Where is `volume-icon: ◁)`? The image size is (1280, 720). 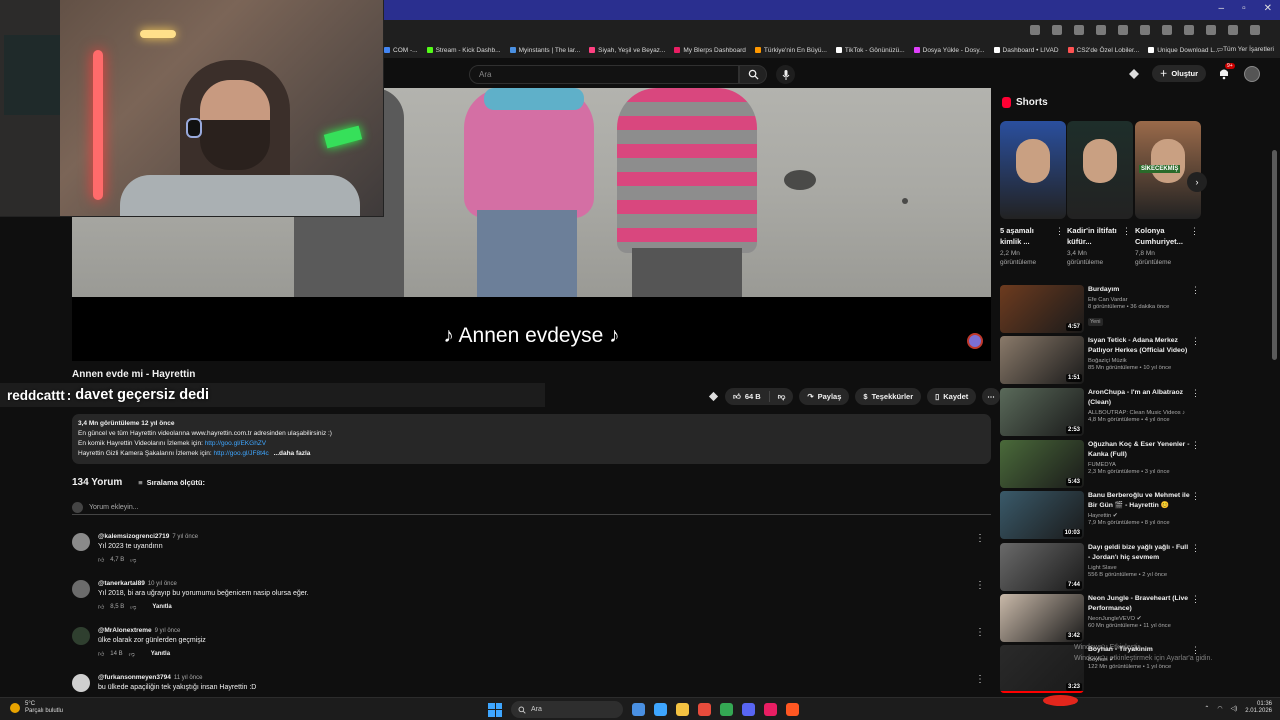
volume-icon: ◁) is located at coordinates (1234, 708).